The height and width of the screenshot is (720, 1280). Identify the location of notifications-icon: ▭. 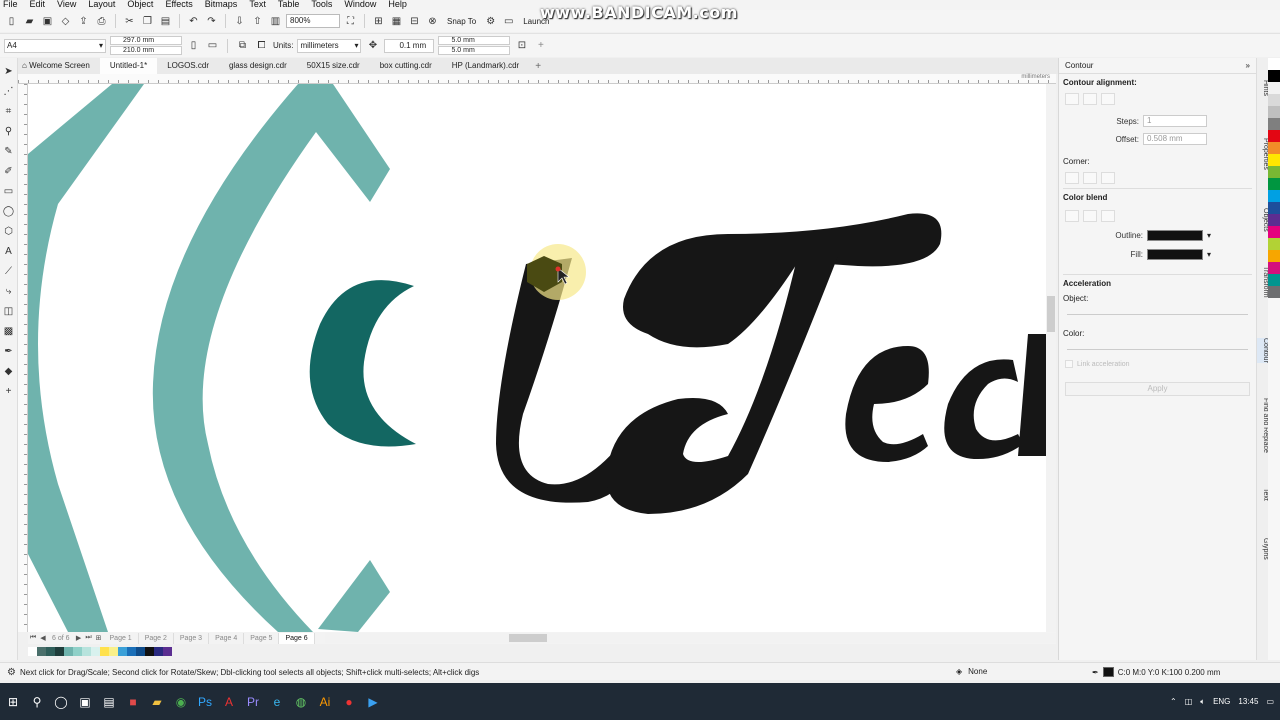
(1270, 701).